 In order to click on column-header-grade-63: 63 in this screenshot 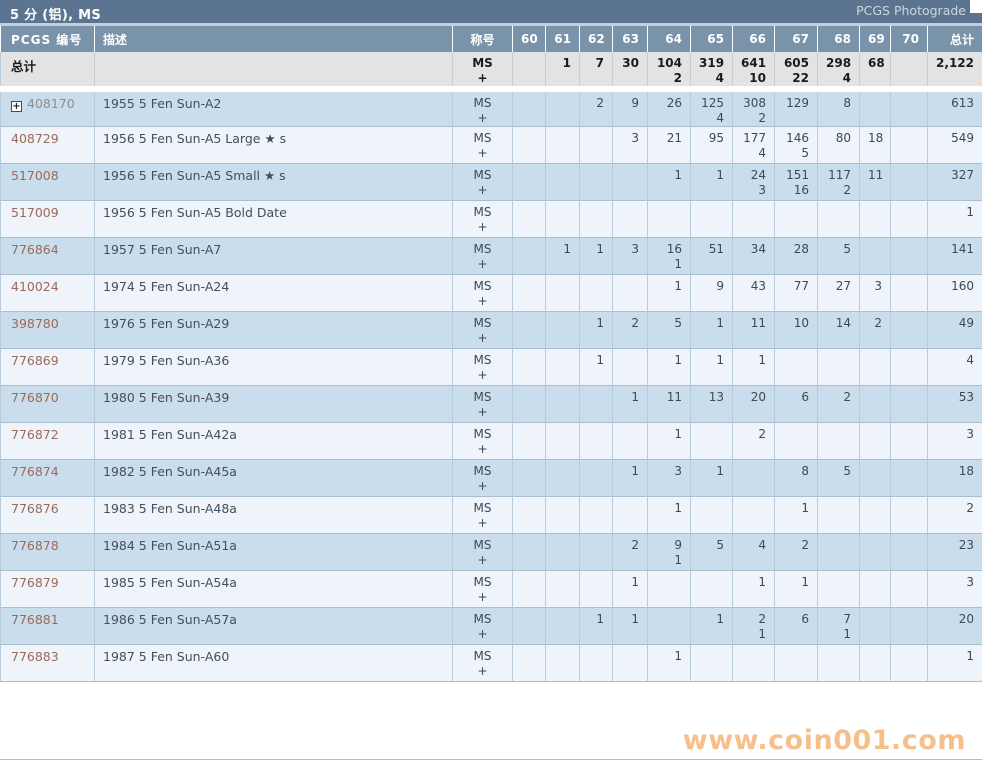, I will do `click(630, 39)`.